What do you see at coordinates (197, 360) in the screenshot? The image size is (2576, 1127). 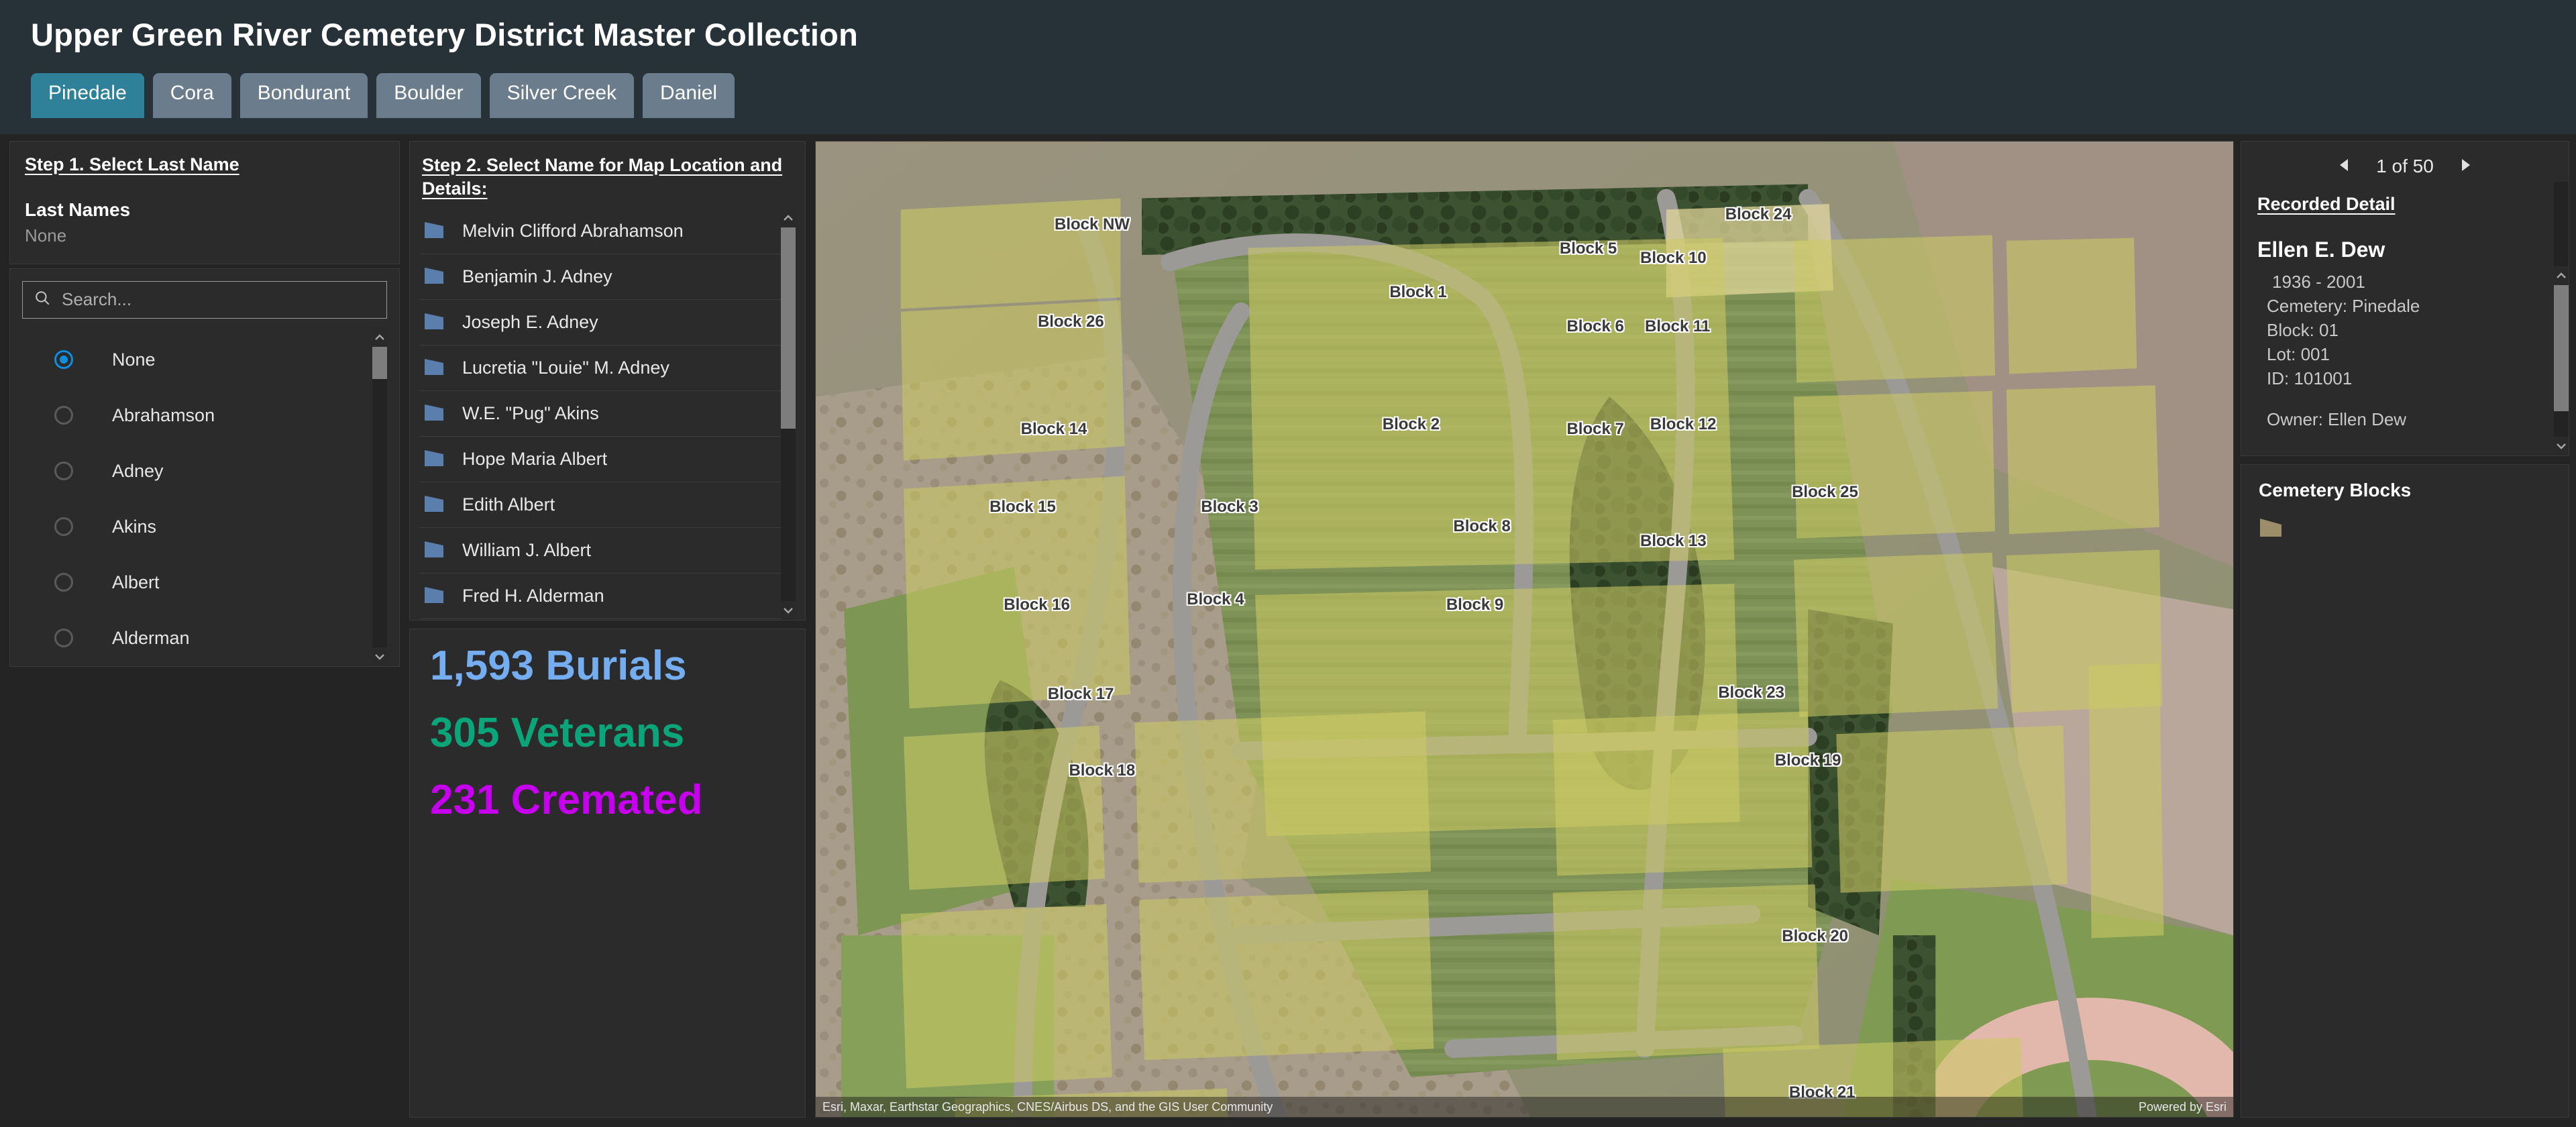 I see `lastname-option-none: None` at bounding box center [197, 360].